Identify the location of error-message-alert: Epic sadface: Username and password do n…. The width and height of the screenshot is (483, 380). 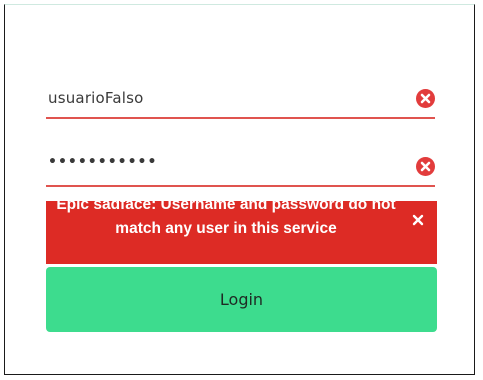
(241, 232).